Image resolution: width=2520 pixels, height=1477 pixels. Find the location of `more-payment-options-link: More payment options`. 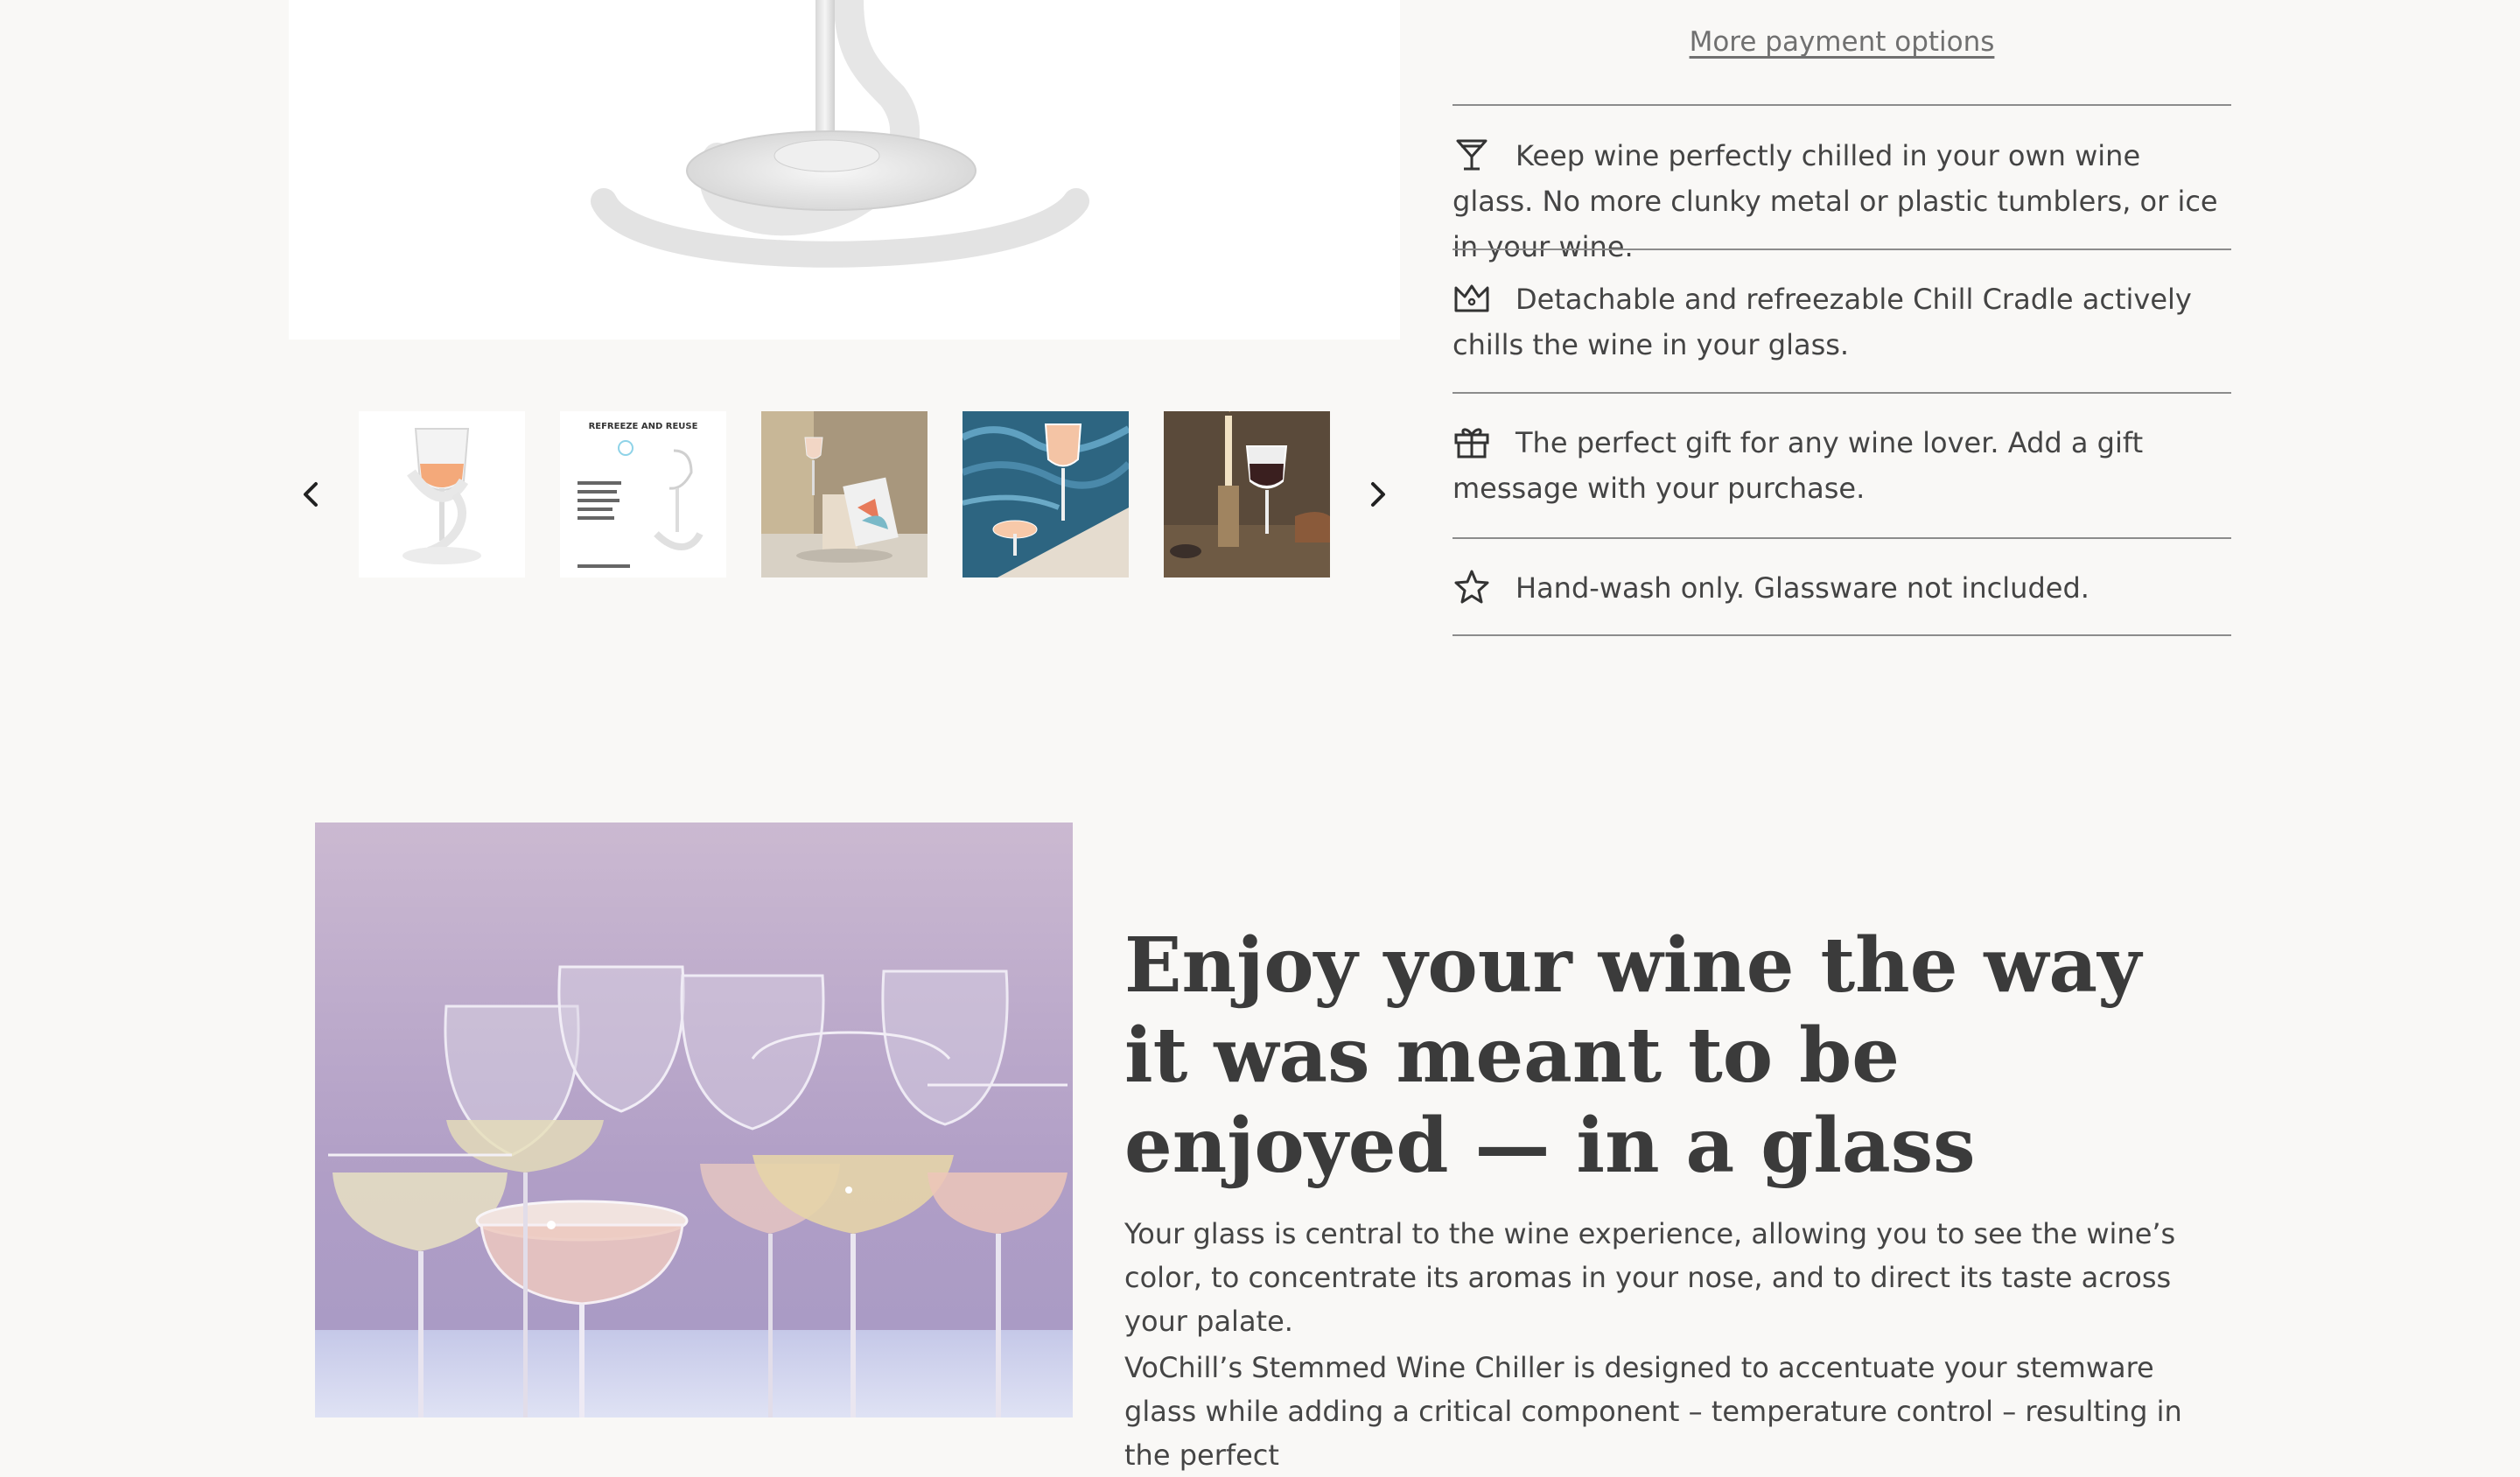

more-payment-options-link: More payment options is located at coordinates (1841, 42).